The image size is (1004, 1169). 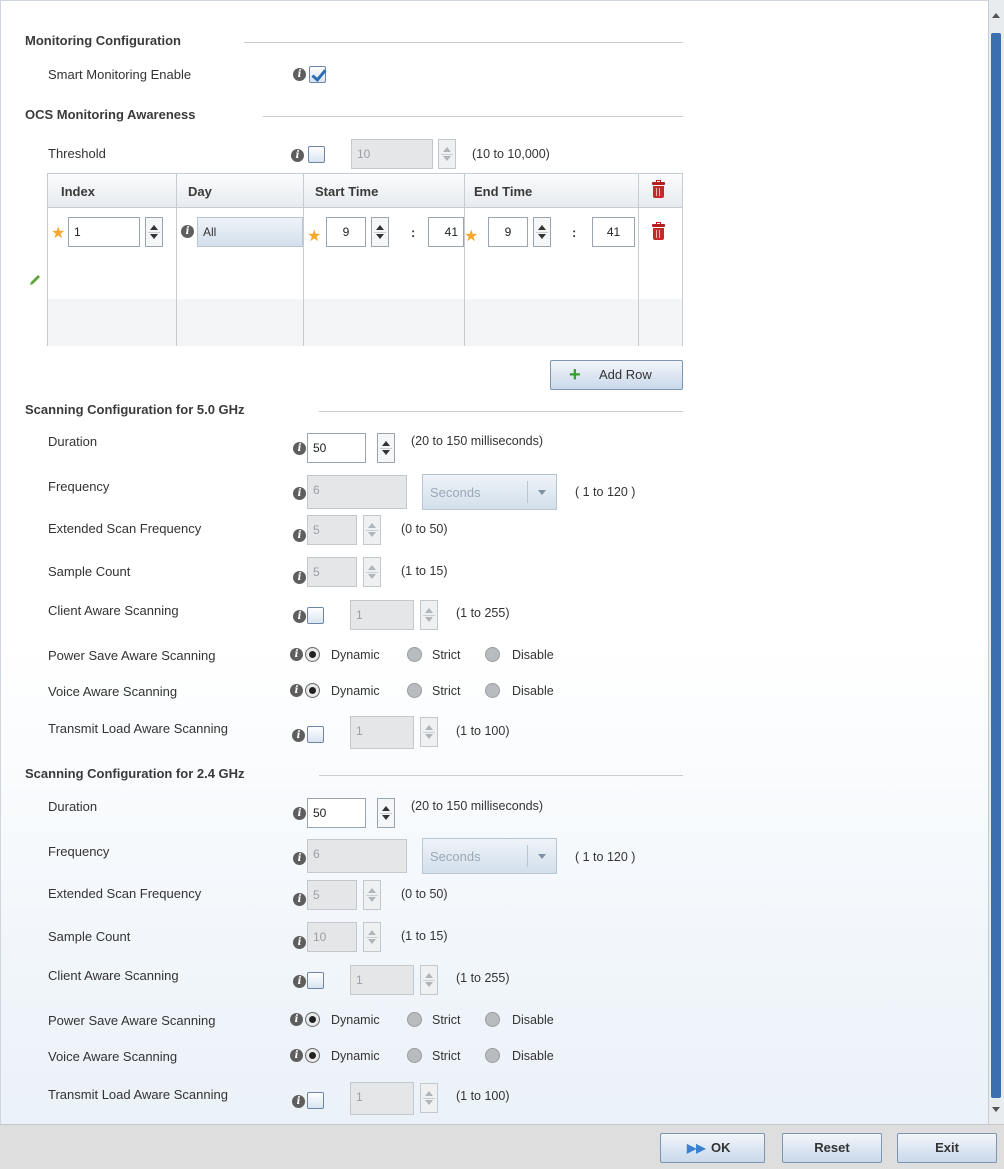 I want to click on power-save-dynamic-radio-24ghz, so click(x=312, y=1019).